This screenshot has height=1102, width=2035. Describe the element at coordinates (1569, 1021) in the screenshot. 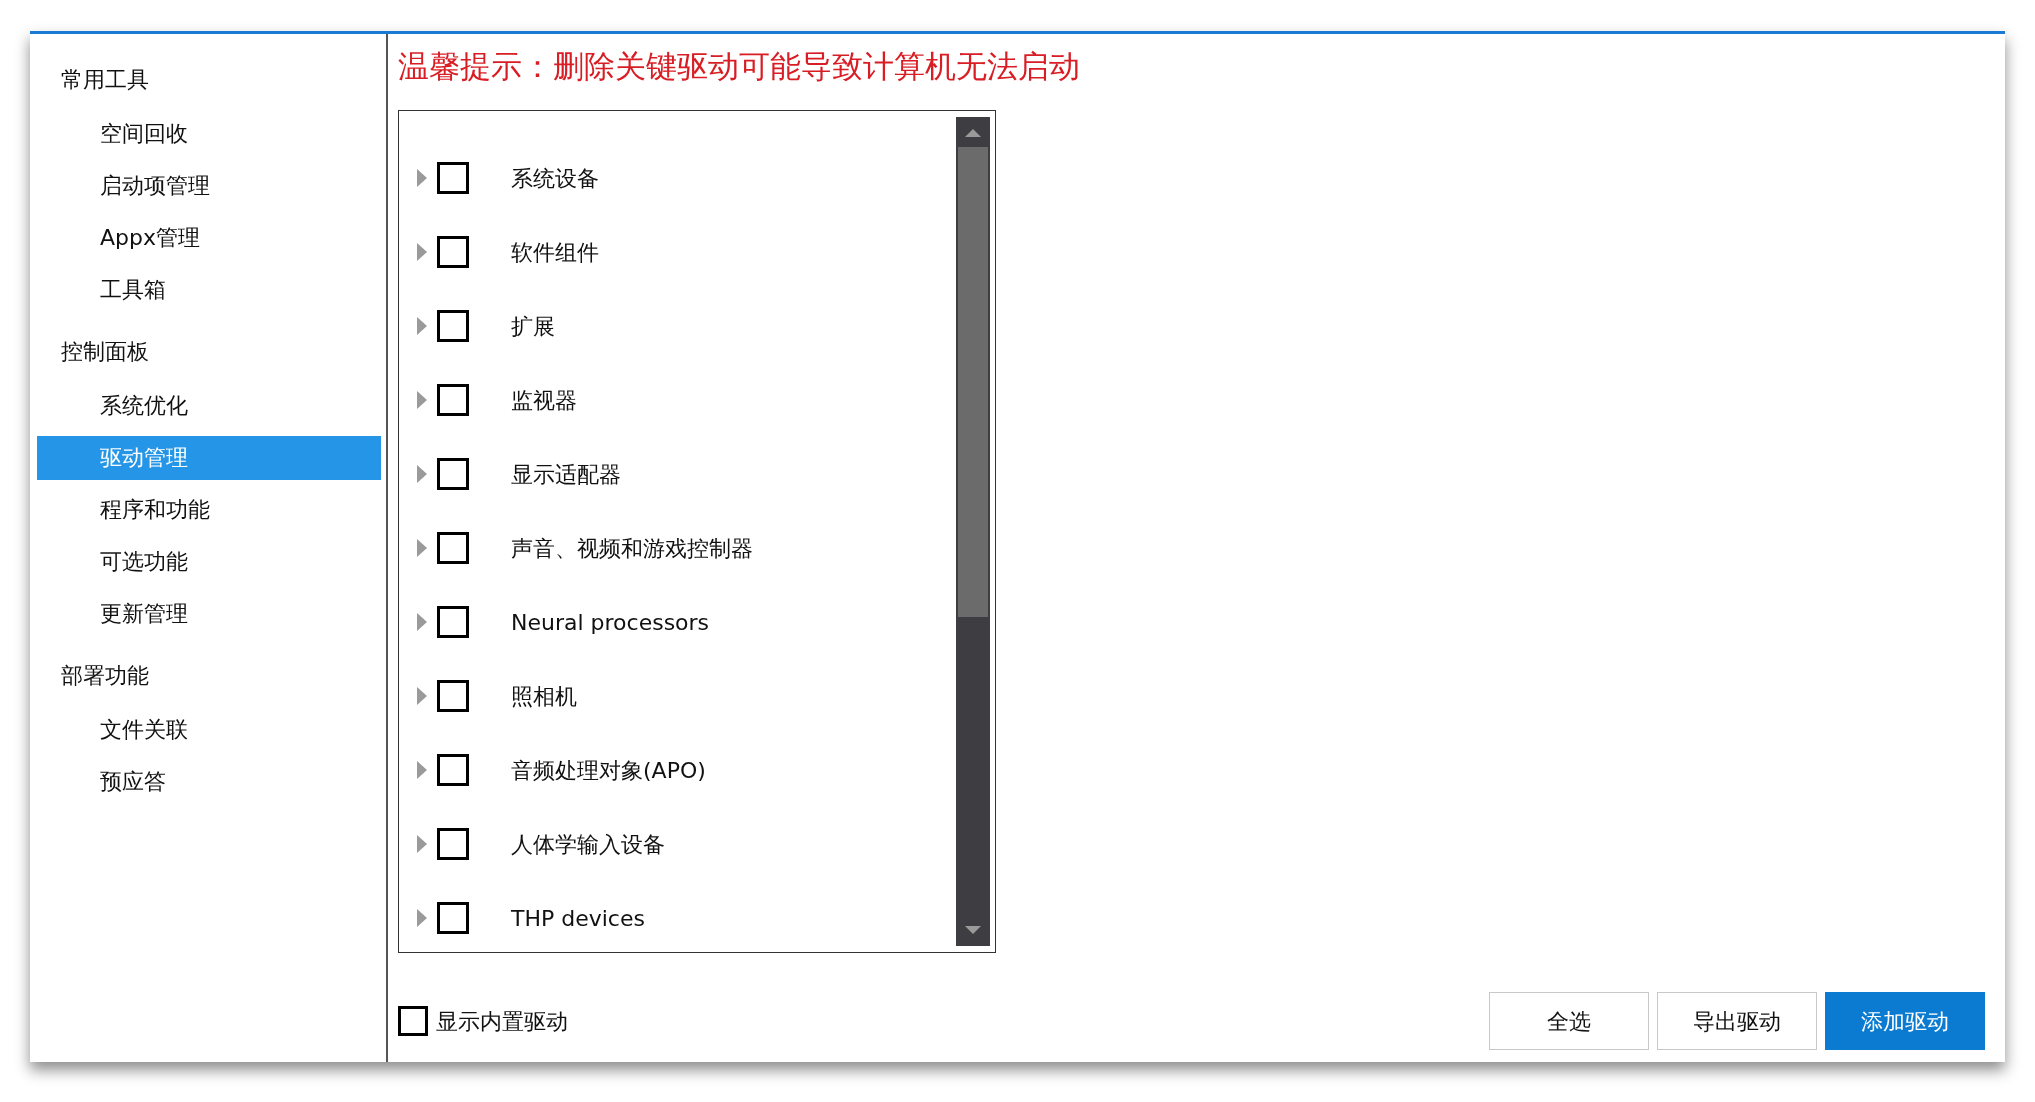

I see `dialog-button: 全选` at that location.